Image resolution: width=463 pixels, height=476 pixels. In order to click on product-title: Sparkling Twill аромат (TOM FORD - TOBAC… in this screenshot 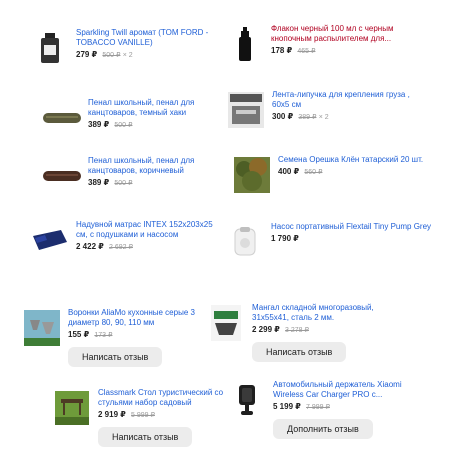, I will do `click(145, 38)`.